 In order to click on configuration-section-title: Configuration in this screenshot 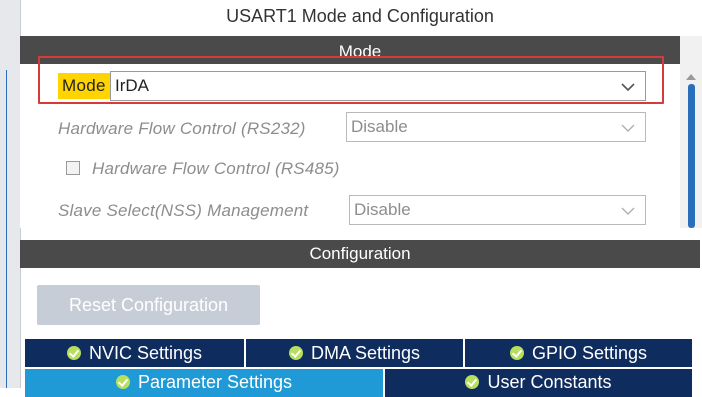, I will do `click(360, 253)`.